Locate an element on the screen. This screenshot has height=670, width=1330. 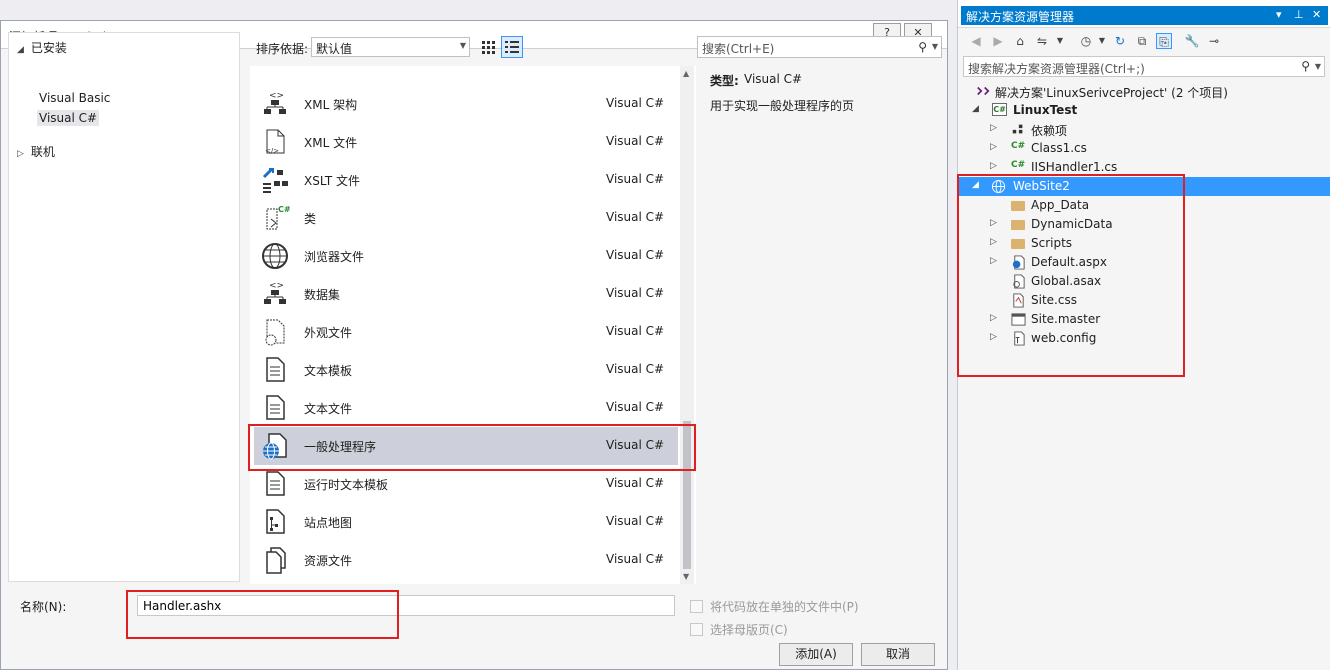
template-item: 外观文件 Visual C# is located at coordinates (466, 332).